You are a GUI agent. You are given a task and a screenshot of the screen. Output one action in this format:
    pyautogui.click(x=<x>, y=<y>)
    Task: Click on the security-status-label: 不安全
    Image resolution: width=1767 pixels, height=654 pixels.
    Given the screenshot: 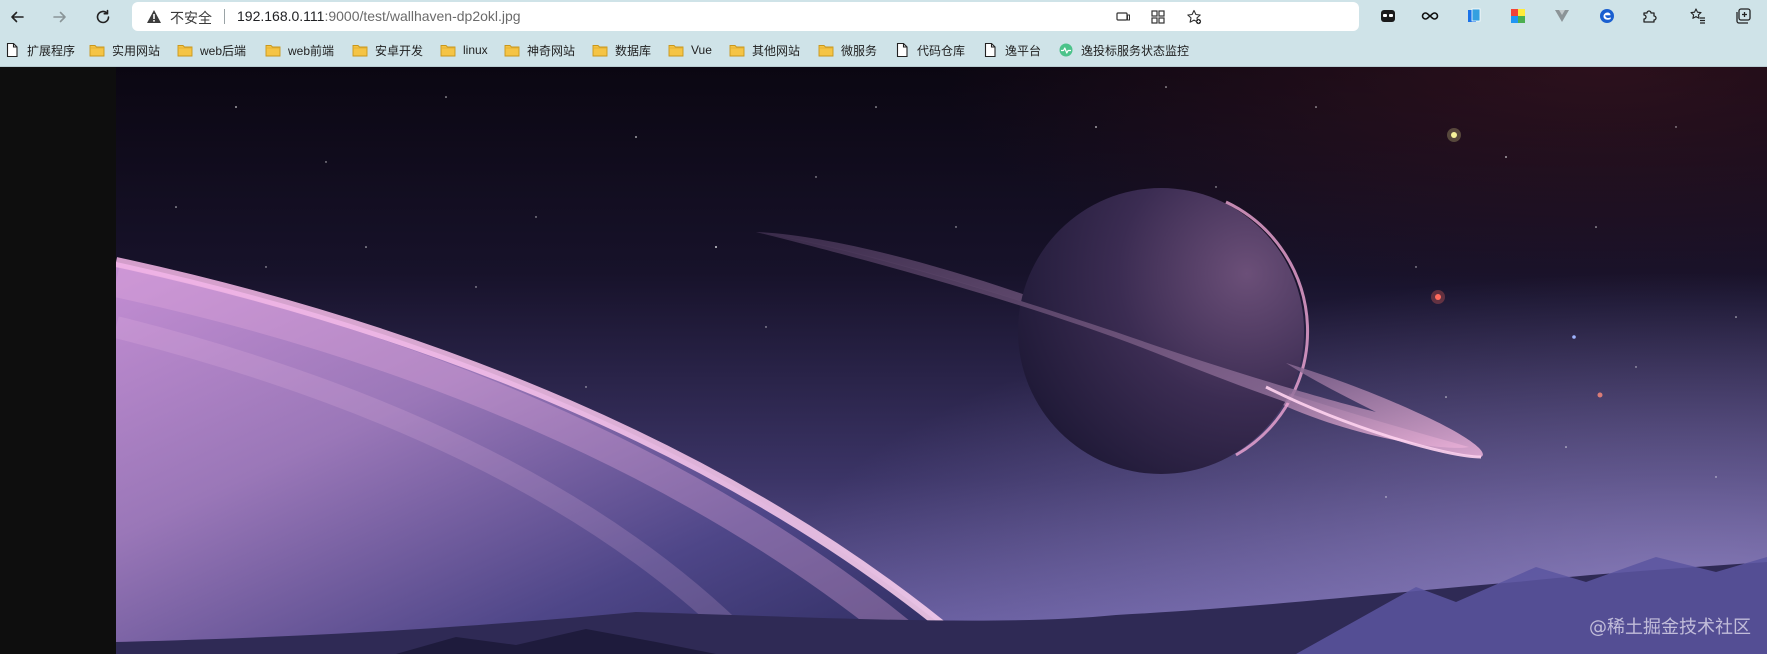 What is the action you would take?
    pyautogui.click(x=191, y=18)
    